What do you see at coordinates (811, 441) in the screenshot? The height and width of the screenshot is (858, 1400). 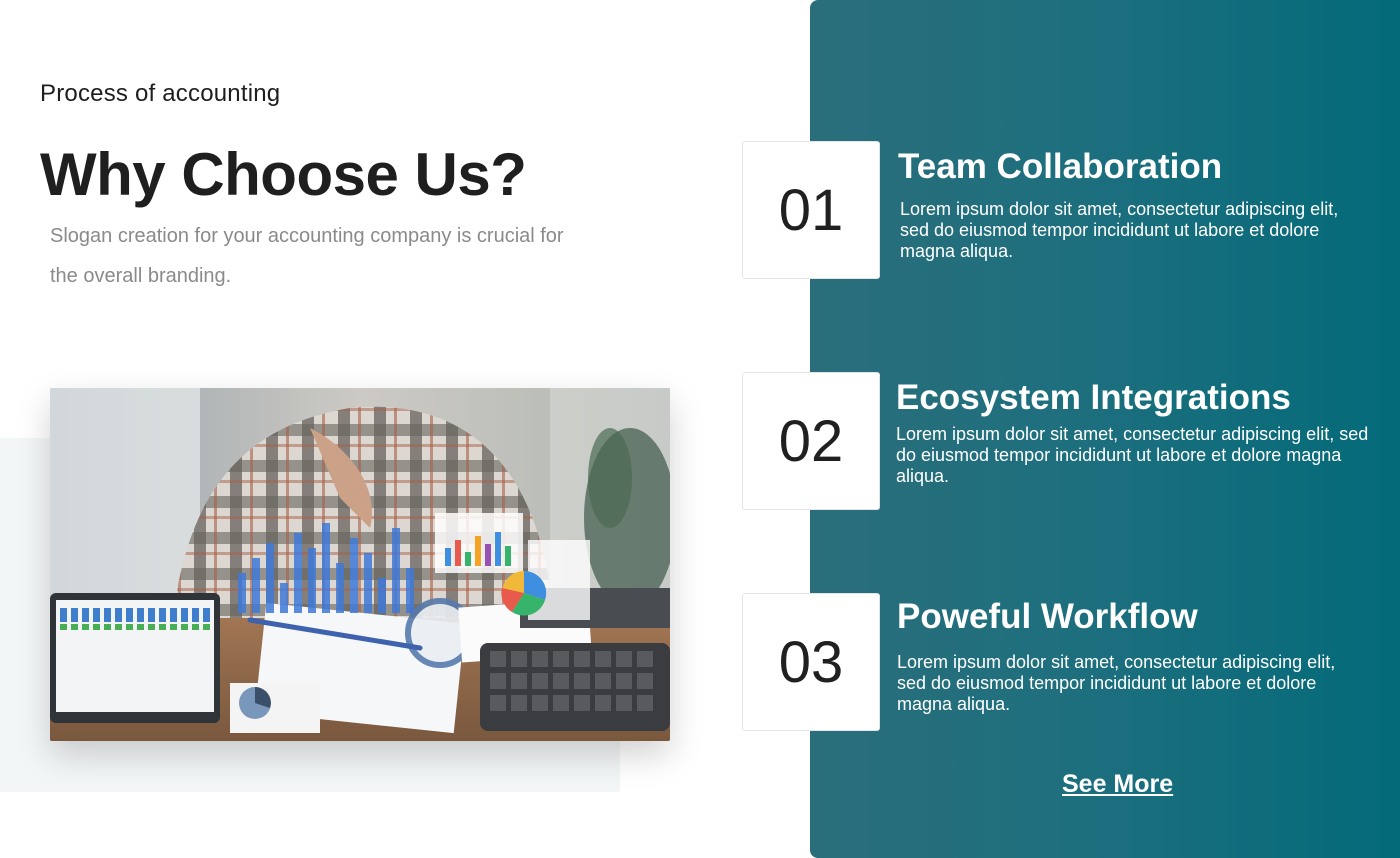 I see `feature-number: 02` at bounding box center [811, 441].